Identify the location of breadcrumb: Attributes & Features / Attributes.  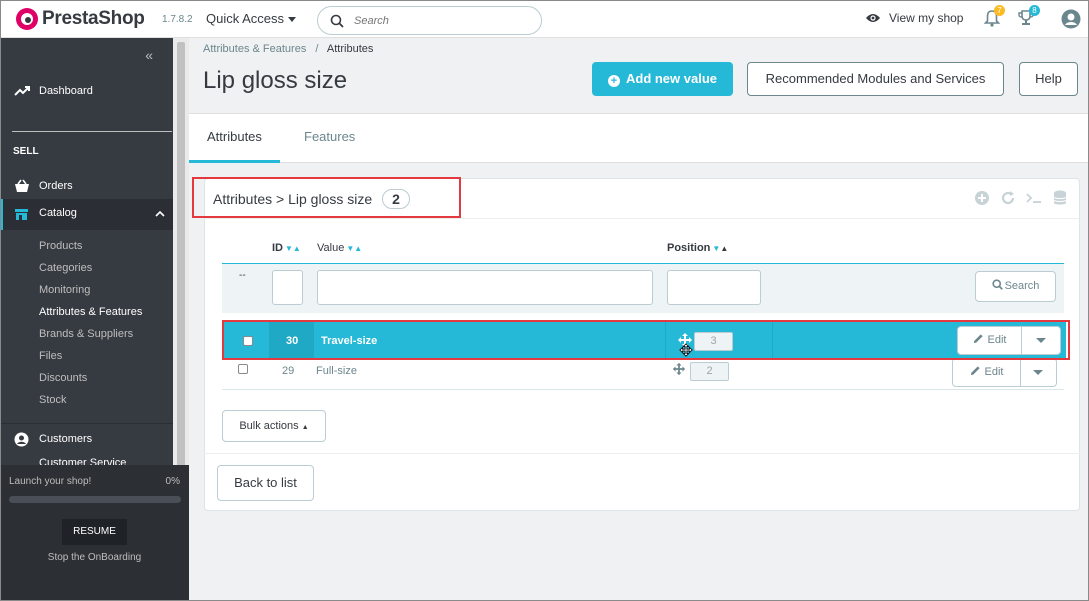
(288, 49).